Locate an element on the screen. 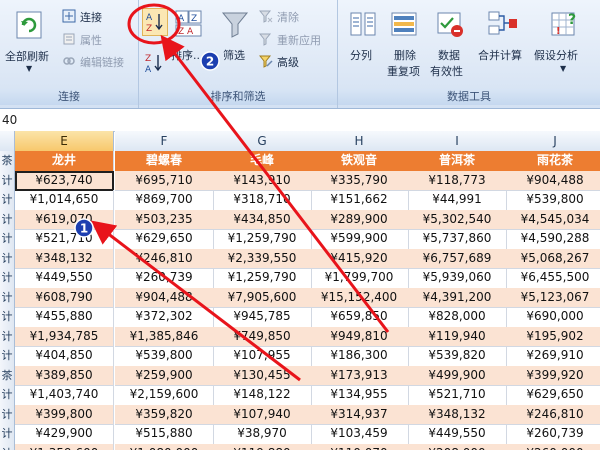  sort-descending-button: Z A is located at coordinates (154, 63).